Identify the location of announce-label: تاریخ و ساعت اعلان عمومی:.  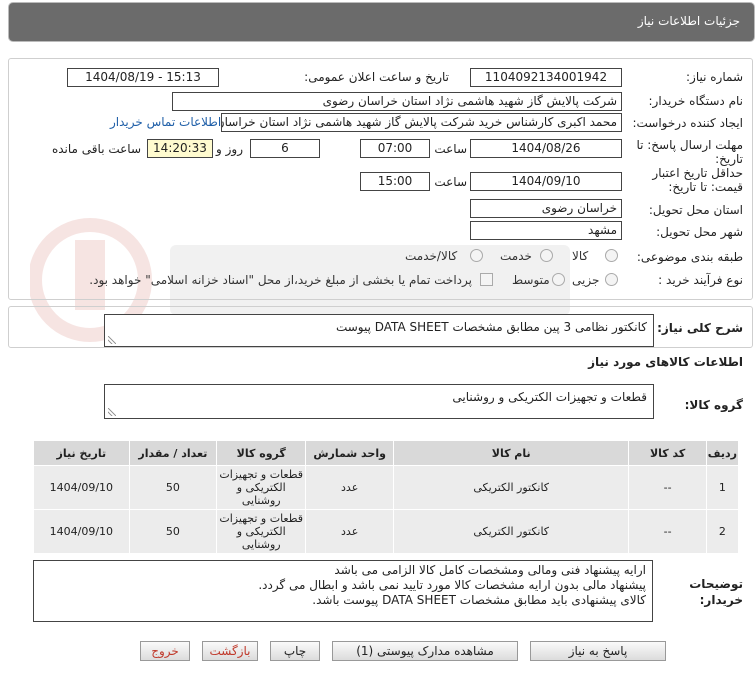
(376, 77).